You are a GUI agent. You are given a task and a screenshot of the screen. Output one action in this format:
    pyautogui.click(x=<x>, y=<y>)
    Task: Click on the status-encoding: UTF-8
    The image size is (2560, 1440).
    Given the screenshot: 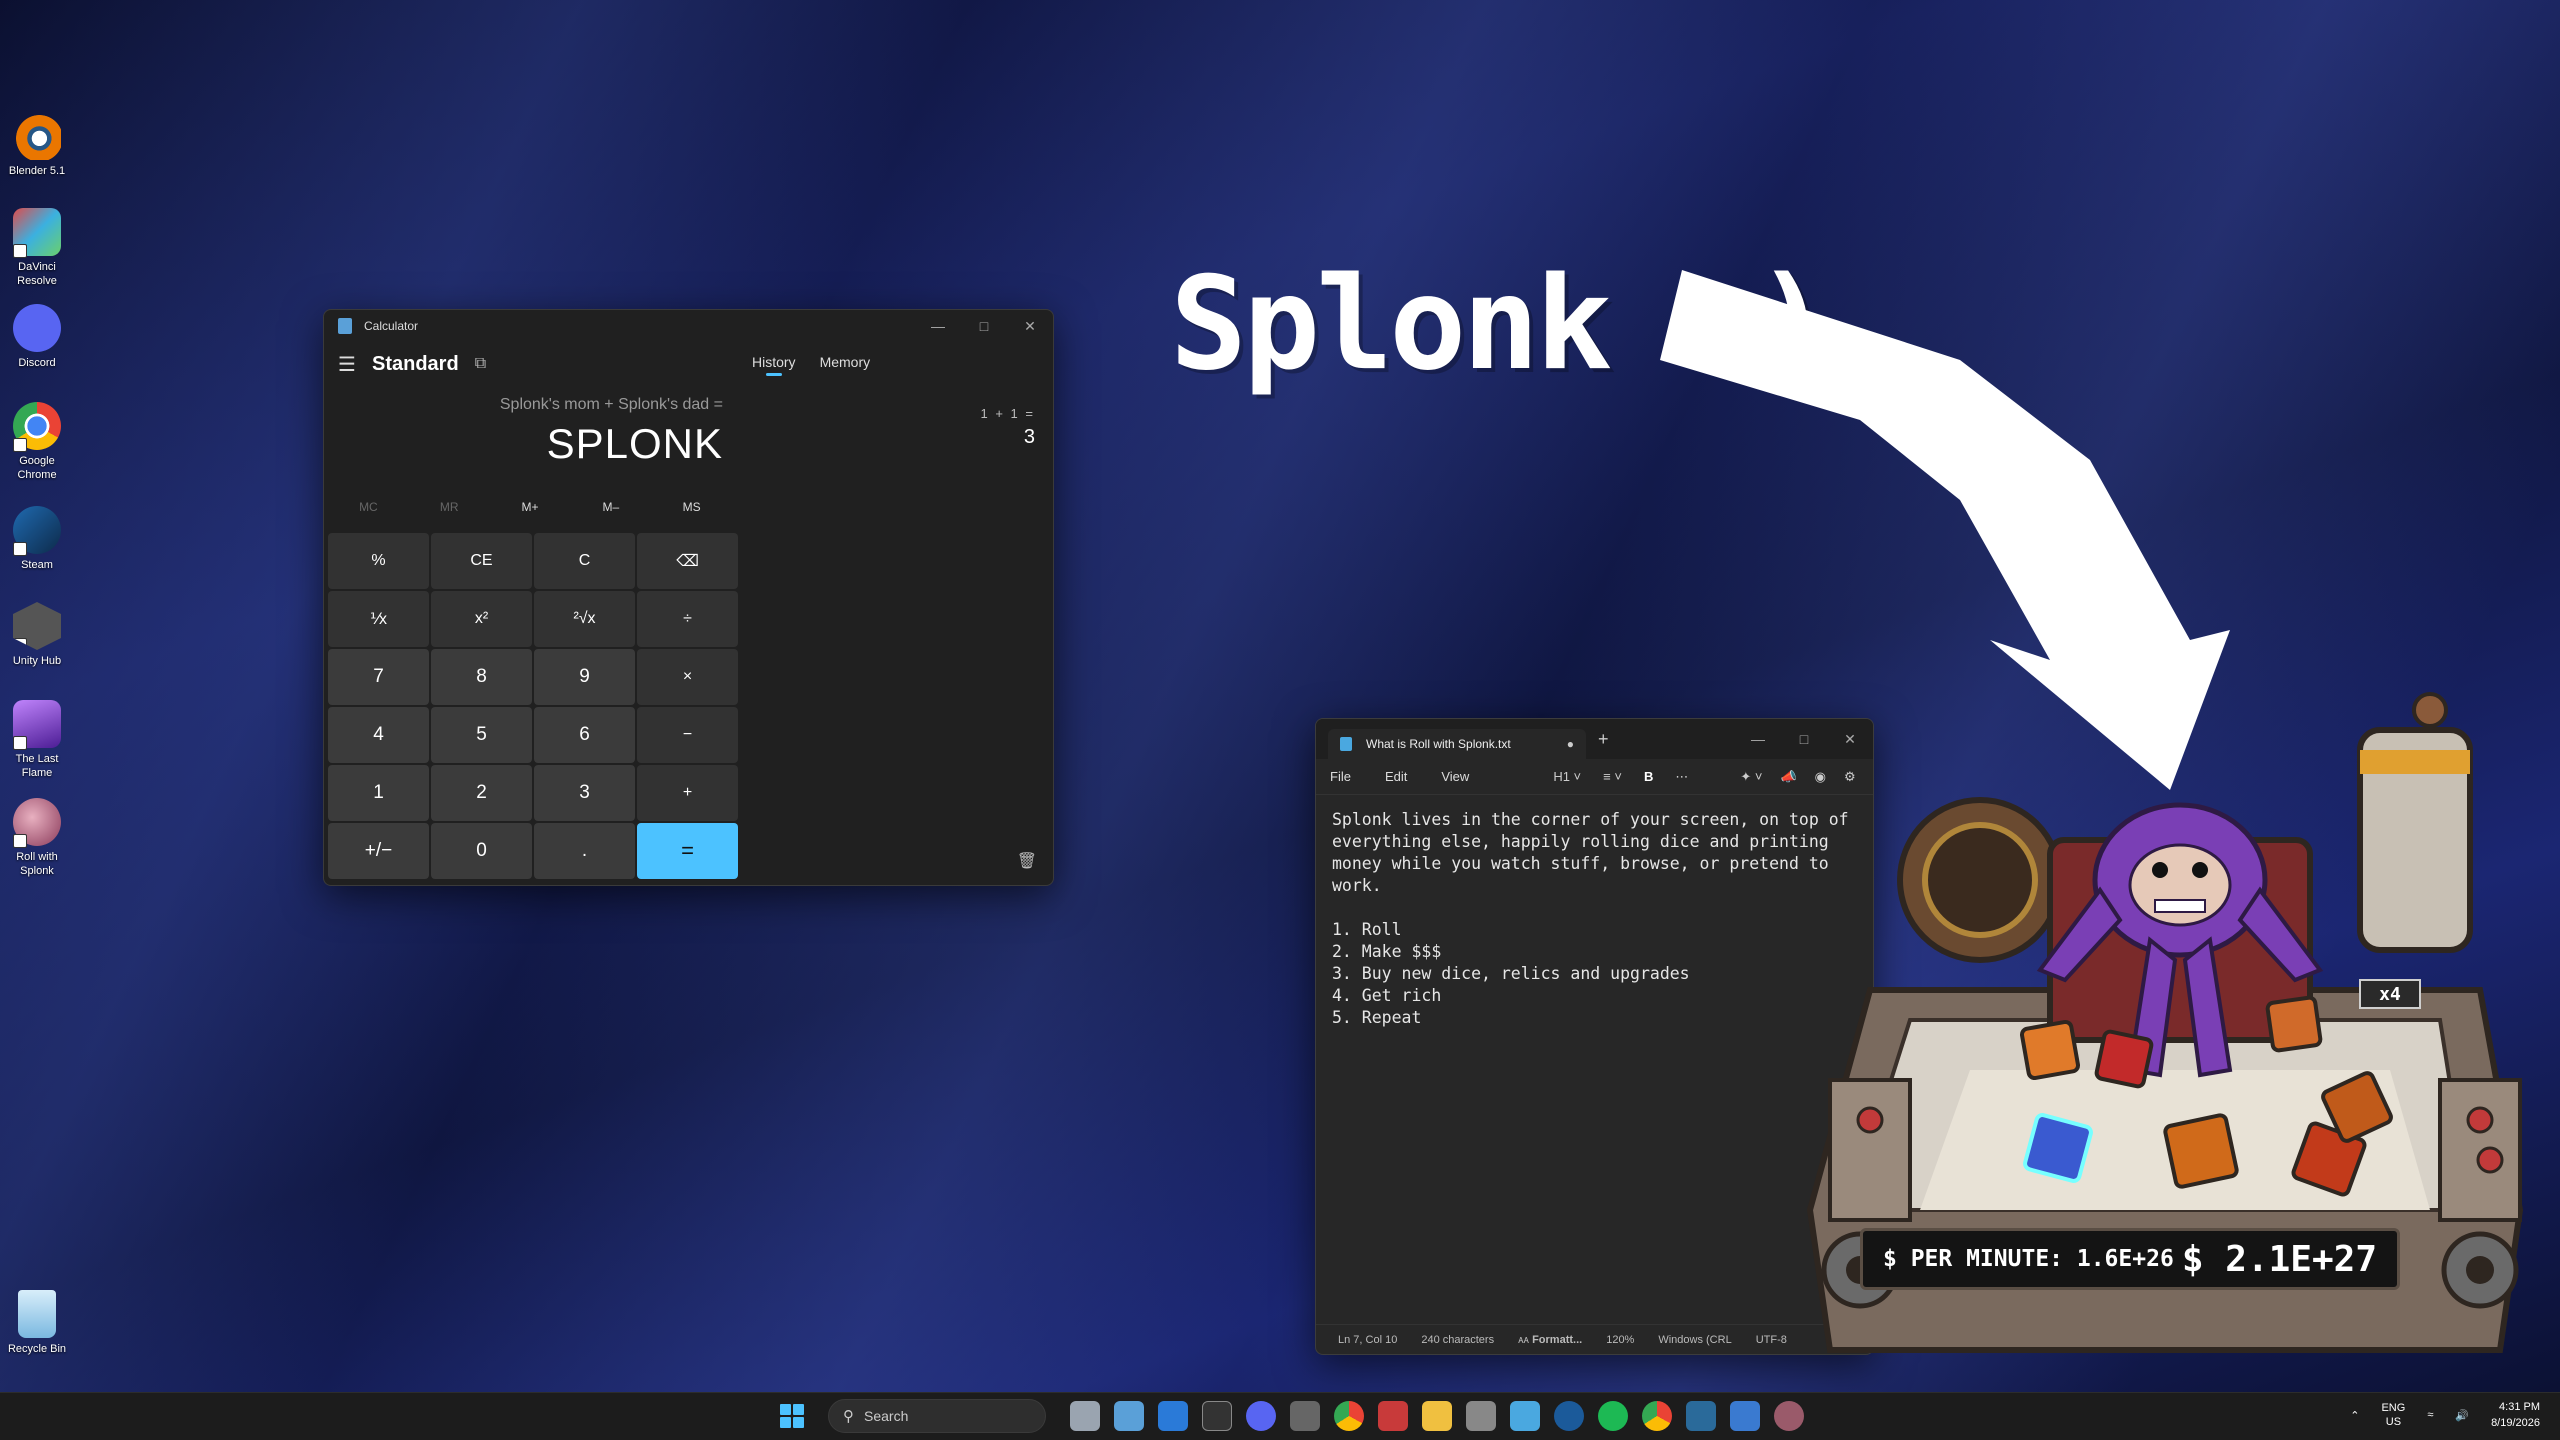 What is the action you would take?
    pyautogui.click(x=1771, y=1340)
    